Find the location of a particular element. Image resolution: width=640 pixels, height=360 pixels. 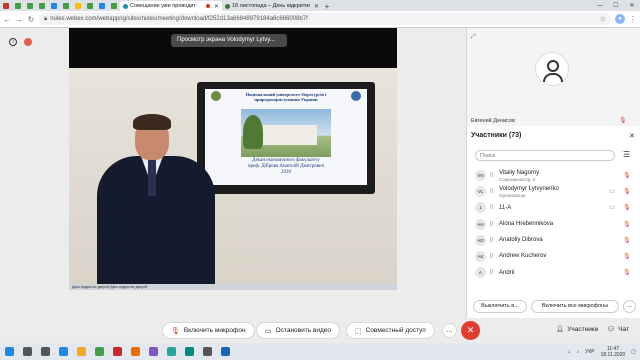

word-icon is located at coordinates (225, 351).